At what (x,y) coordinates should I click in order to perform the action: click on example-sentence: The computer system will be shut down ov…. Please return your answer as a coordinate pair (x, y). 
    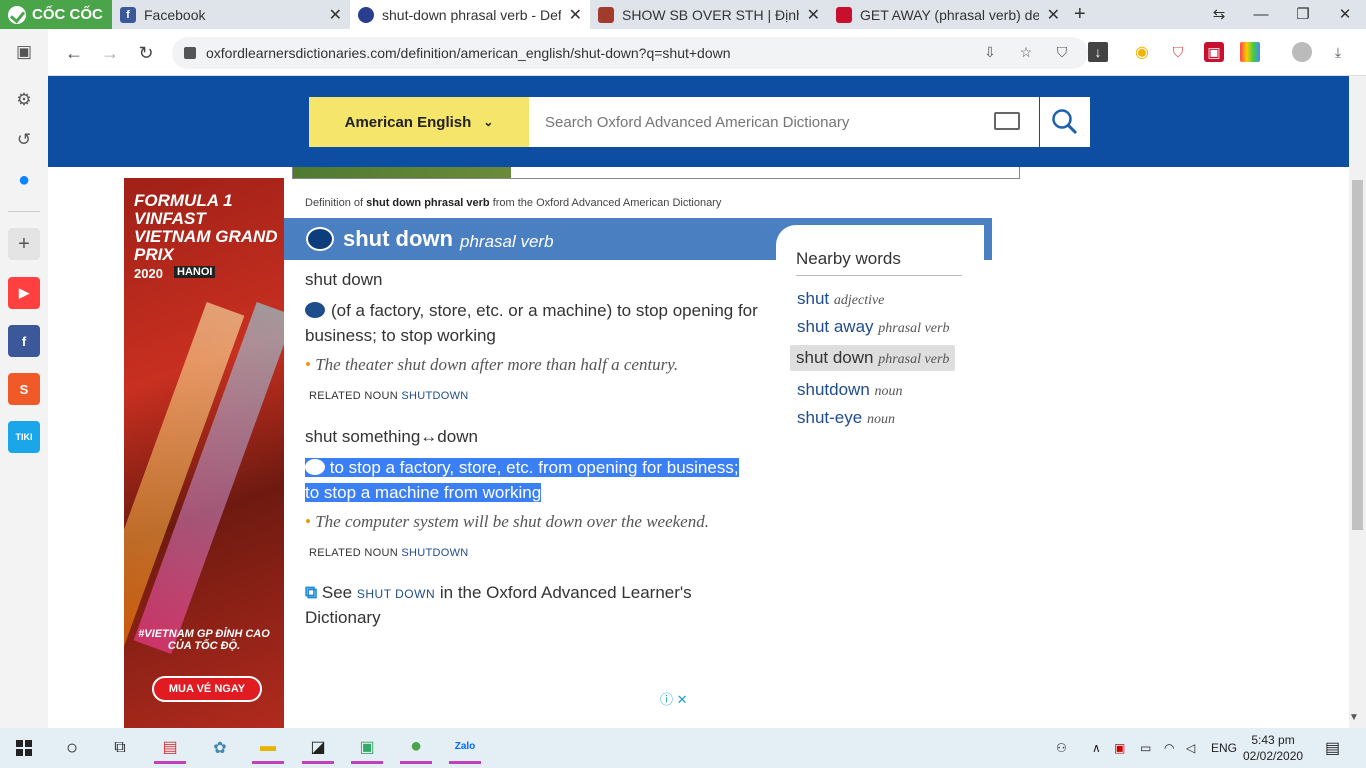
    Looking at the image, I should click on (507, 522).